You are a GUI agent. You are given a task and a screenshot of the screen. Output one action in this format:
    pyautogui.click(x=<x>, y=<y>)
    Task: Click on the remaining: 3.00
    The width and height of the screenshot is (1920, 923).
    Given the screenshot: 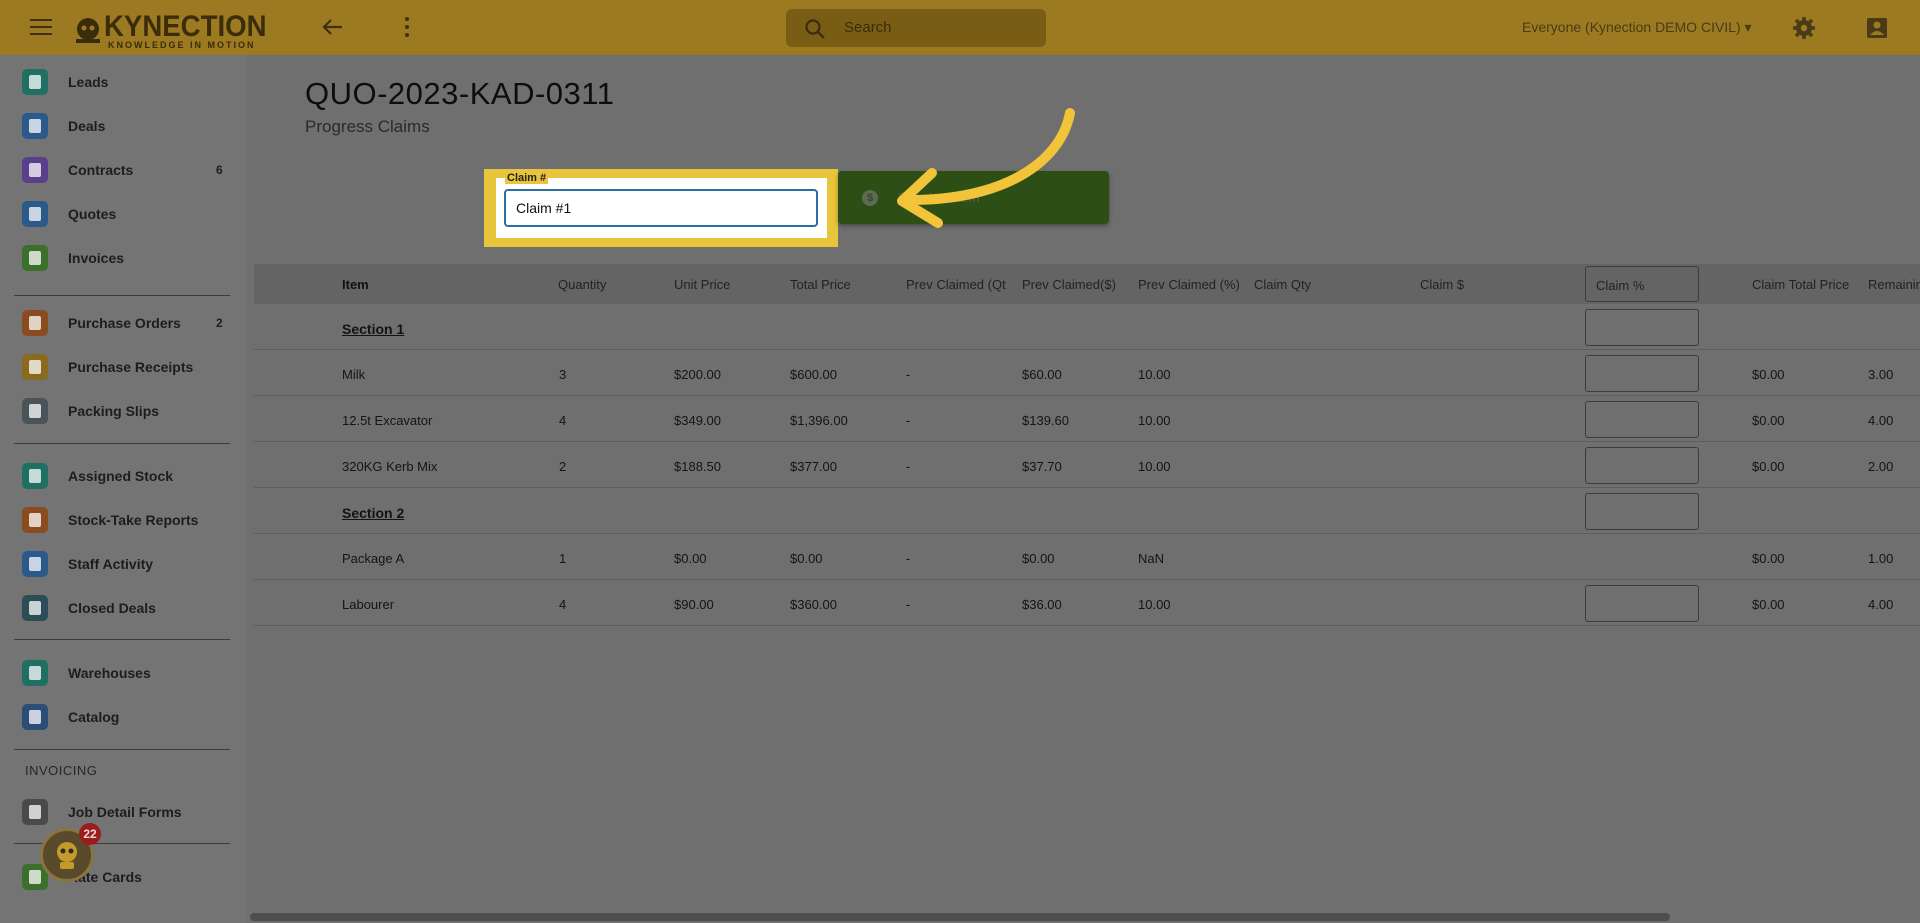 What is the action you would take?
    pyautogui.click(x=1881, y=374)
    